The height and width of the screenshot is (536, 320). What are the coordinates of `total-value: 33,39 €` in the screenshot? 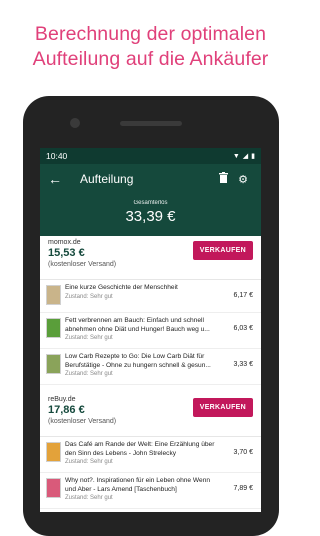 It's located at (150, 216).